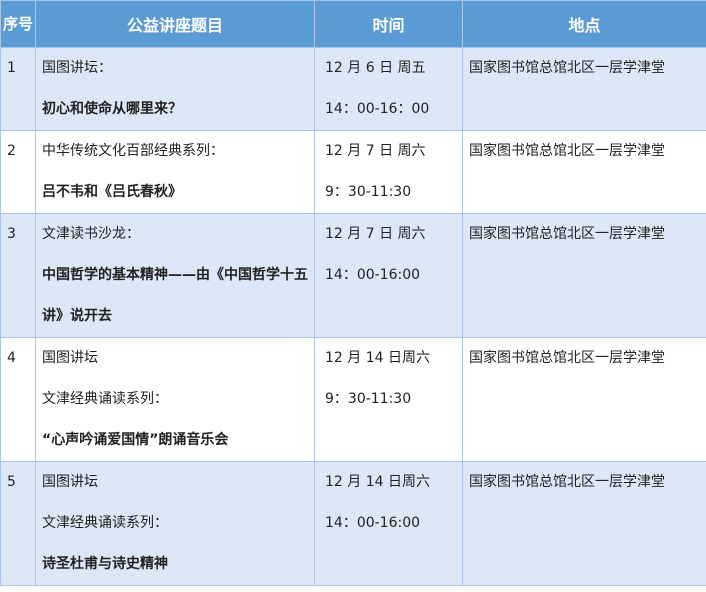 The image size is (706, 592). Describe the element at coordinates (18, 89) in the screenshot. I see `row-number: 1` at that location.